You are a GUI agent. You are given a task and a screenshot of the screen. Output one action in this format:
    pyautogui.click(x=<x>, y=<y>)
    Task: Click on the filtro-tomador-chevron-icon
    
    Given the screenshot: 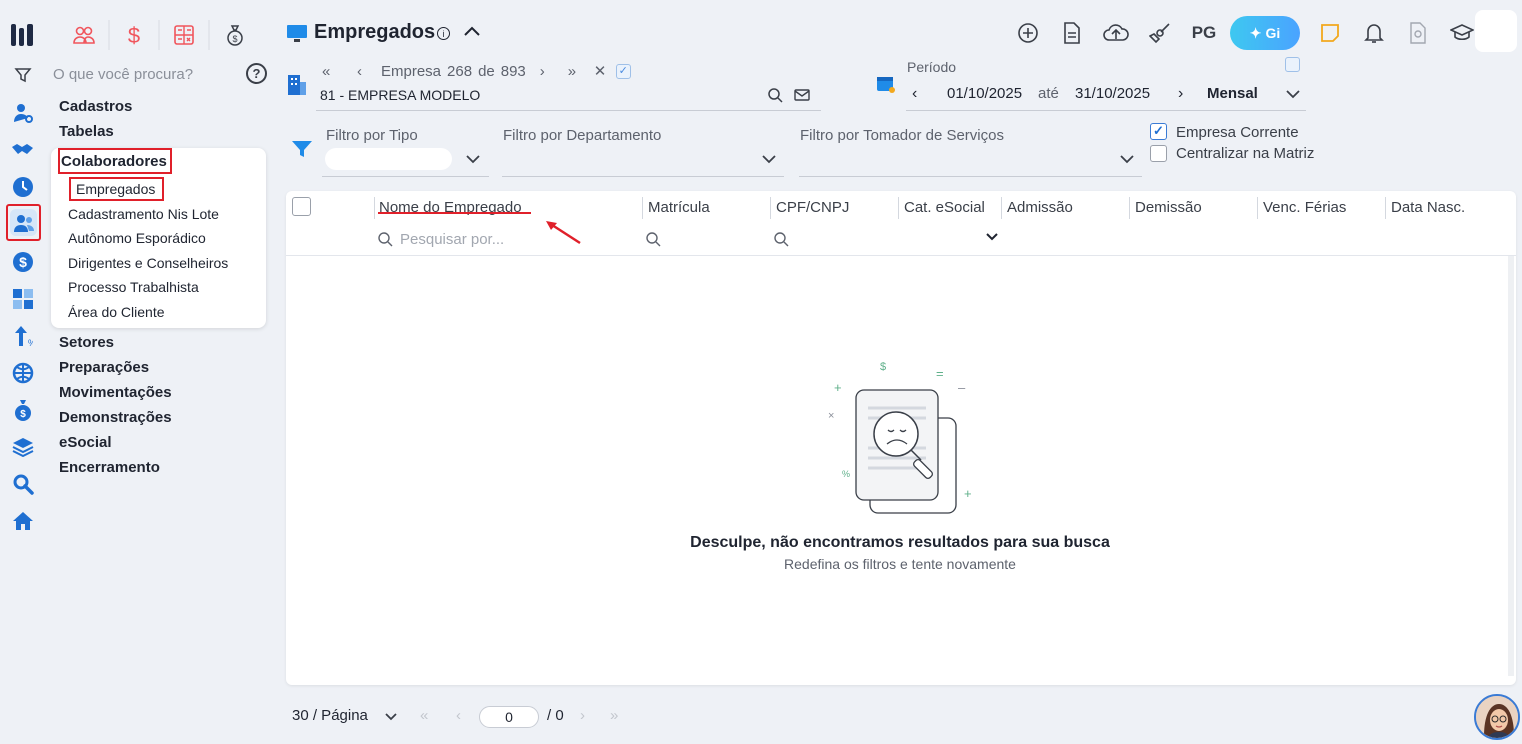 What is the action you would take?
    pyautogui.click(x=1127, y=160)
    